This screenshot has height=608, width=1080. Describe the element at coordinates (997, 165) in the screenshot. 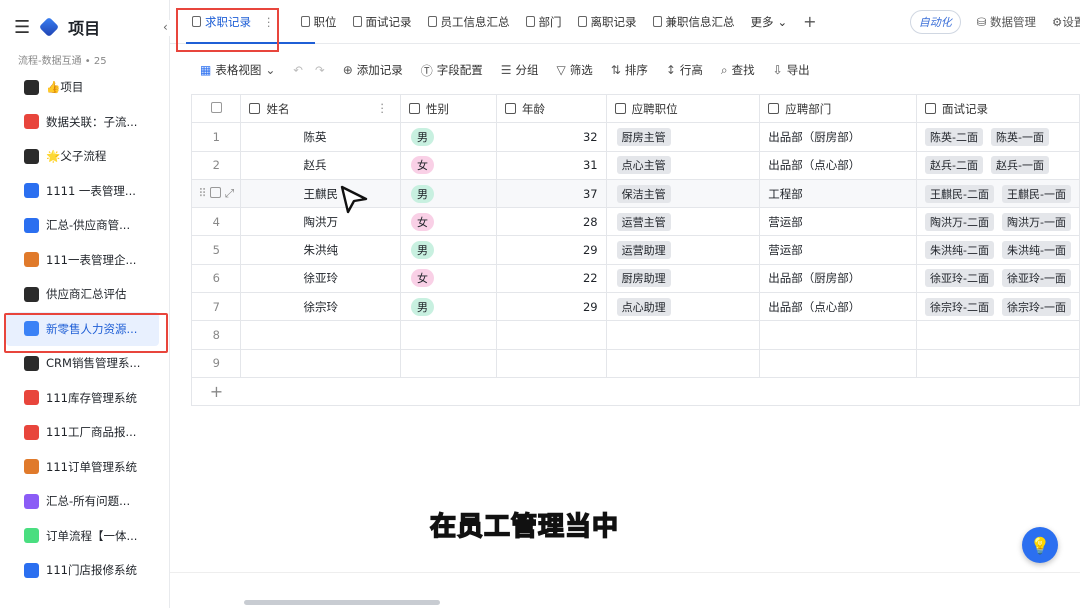

I see `cell-interview: 赵兵-二面 赵兵-一面` at that location.